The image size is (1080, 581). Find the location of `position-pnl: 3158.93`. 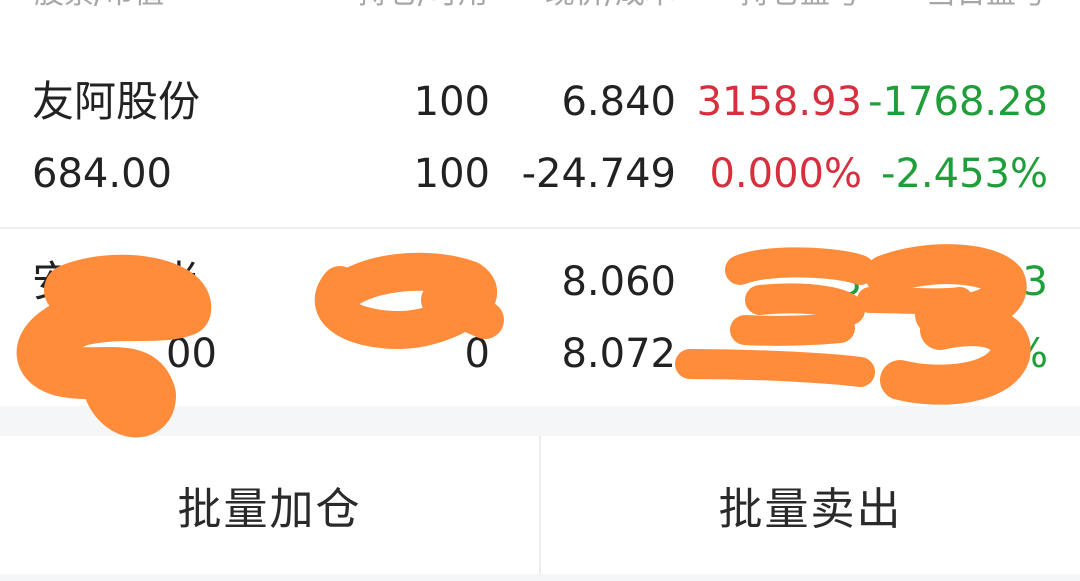

position-pnl: 3158.93 is located at coordinates (779, 102).